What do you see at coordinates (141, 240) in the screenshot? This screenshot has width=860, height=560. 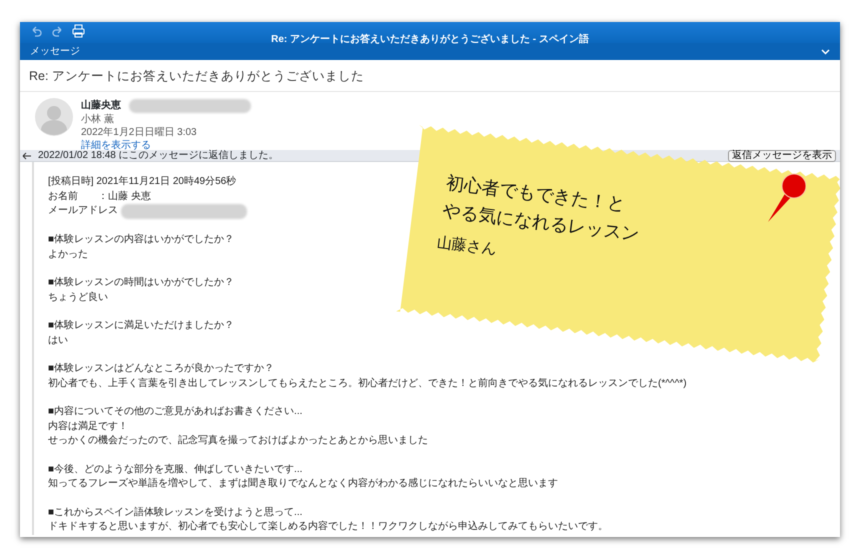 I see `body-text: ■体験レッスンの内容はいかがでしたか？` at bounding box center [141, 240].